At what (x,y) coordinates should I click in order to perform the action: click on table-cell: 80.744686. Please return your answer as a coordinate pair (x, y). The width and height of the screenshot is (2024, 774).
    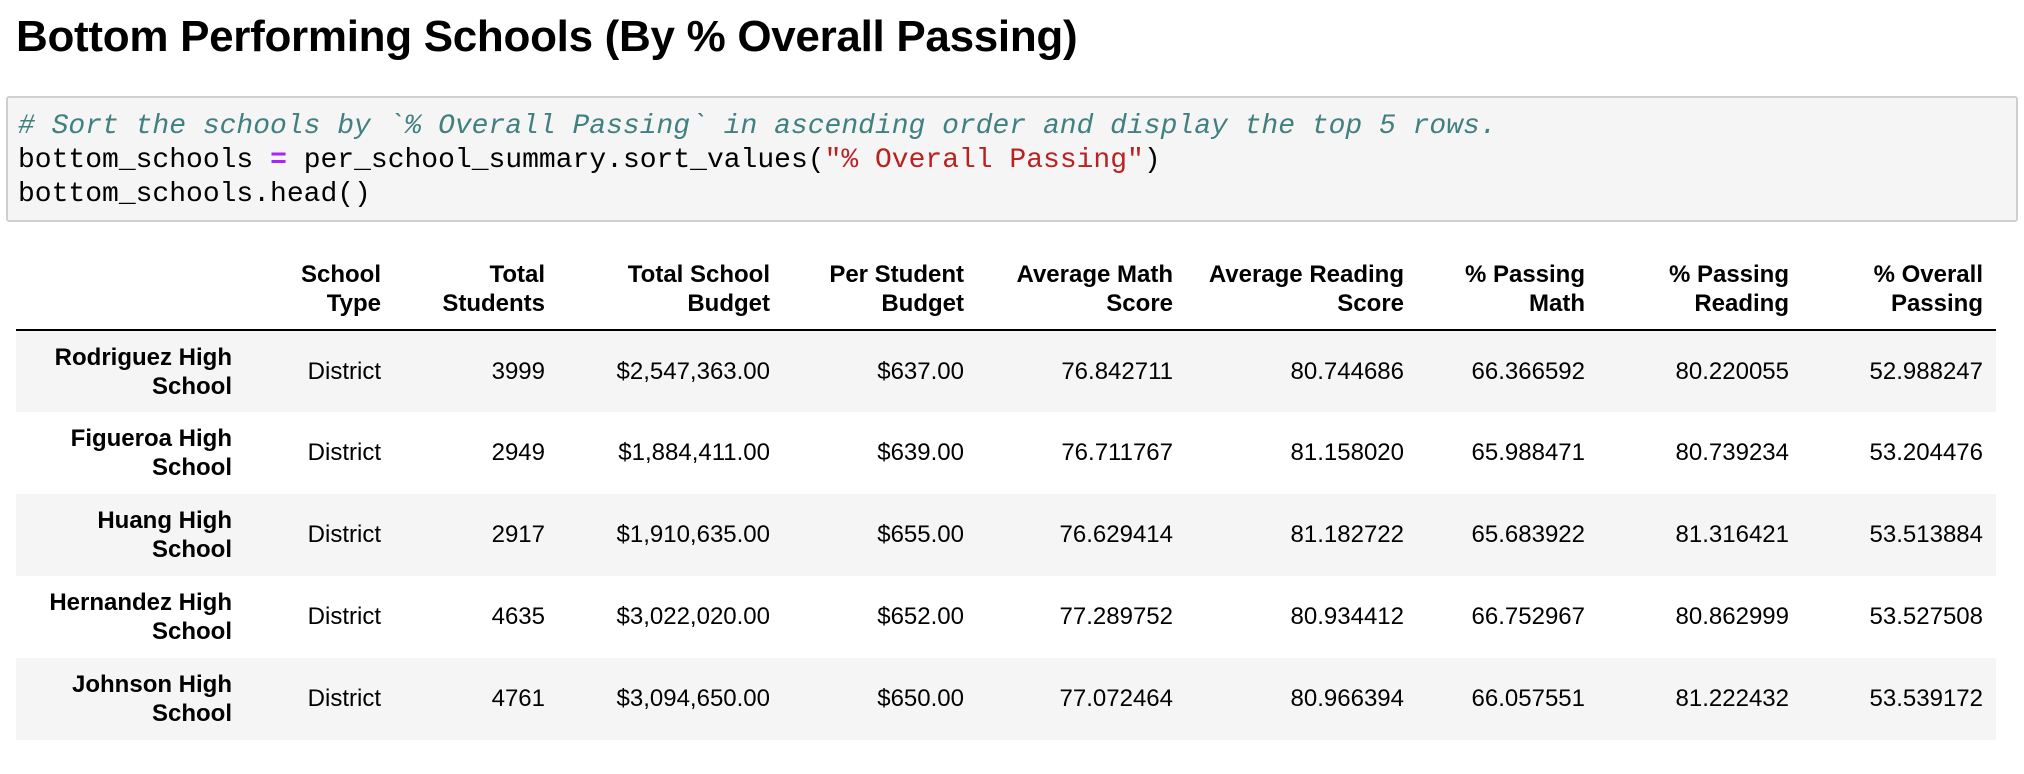
    Looking at the image, I should click on (1347, 371).